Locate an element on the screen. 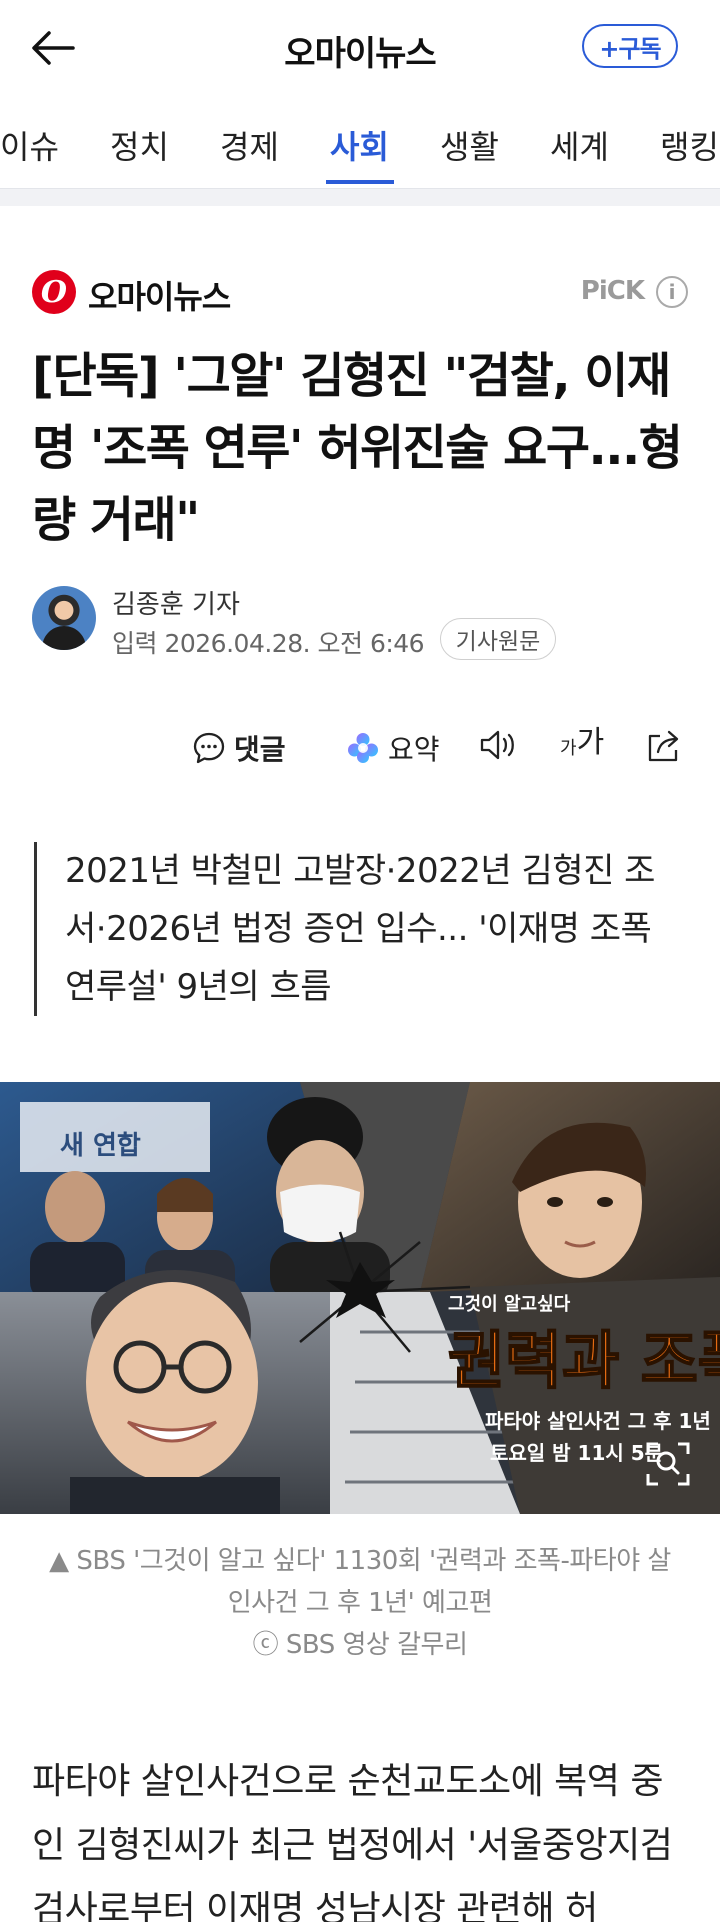  comment-label: 댓글 is located at coordinates (260, 749).